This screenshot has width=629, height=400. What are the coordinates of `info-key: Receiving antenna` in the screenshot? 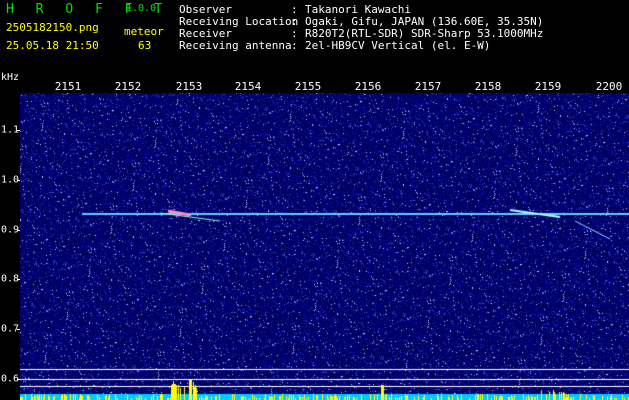 It's located at (235, 45).